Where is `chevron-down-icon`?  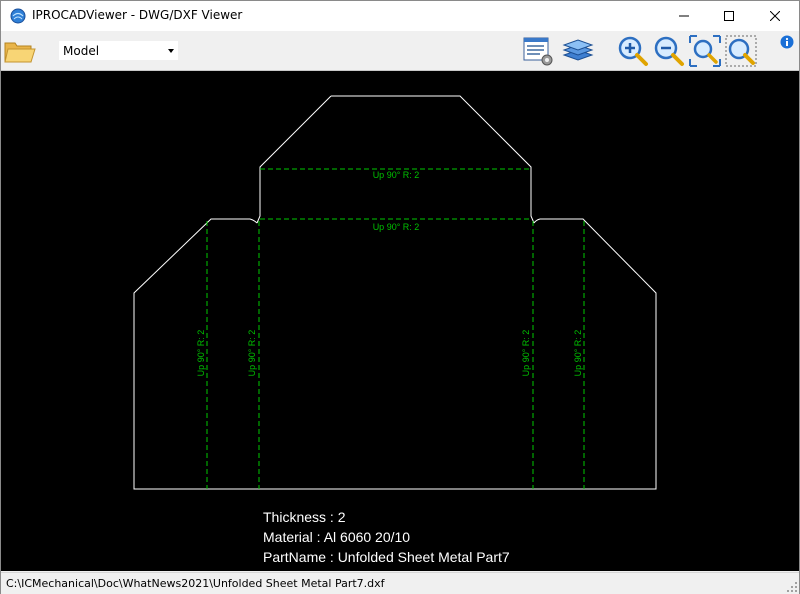 chevron-down-icon is located at coordinates (171, 51).